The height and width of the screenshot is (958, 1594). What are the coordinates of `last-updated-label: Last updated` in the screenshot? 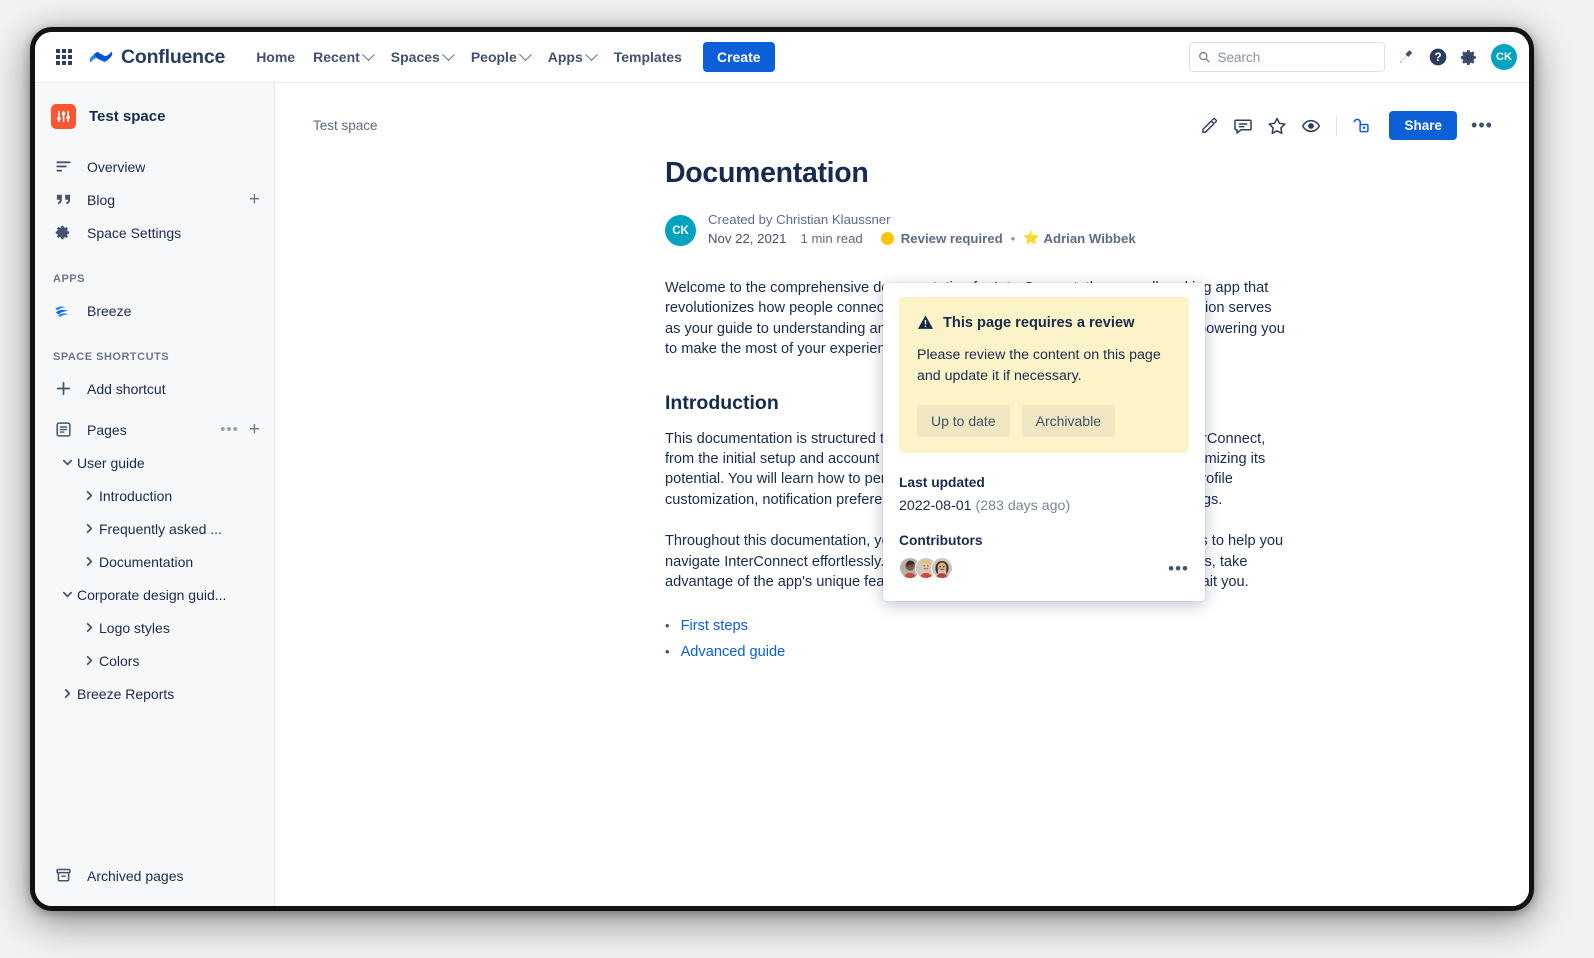 It's located at (942, 482).